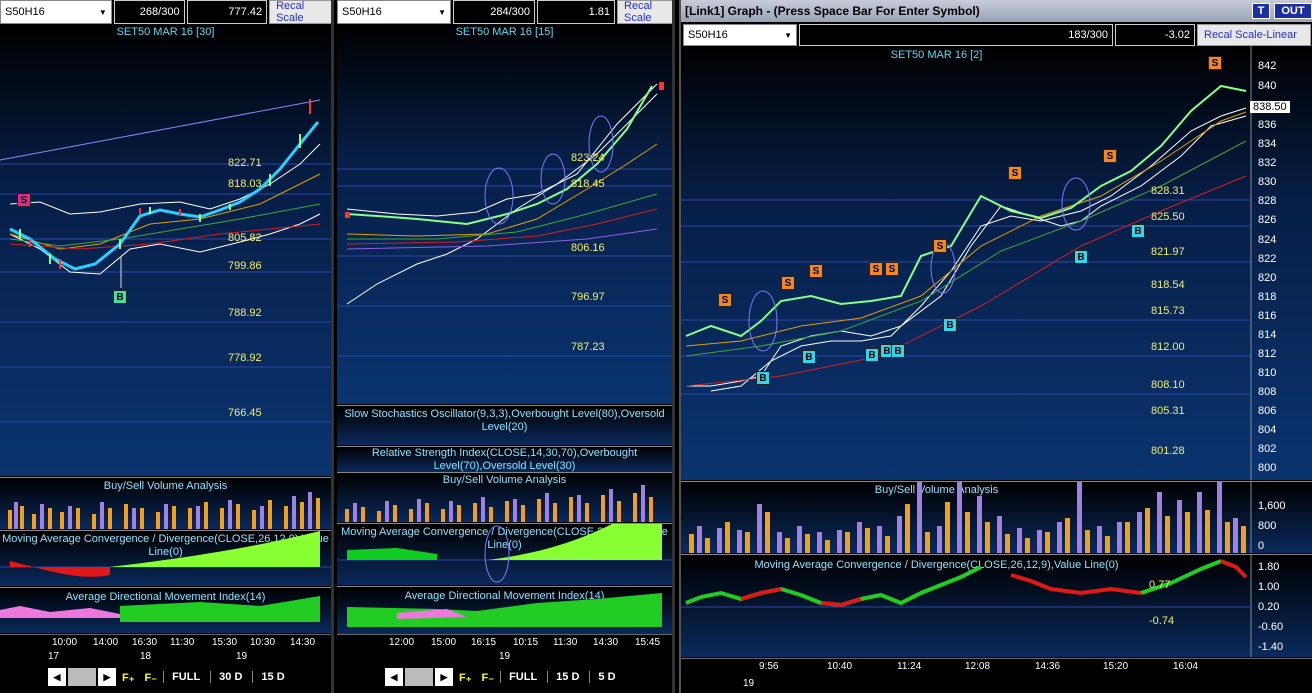 The width and height of the screenshot is (1312, 693). What do you see at coordinates (1168, 191) in the screenshot?
I see `level-label: 828.31` at bounding box center [1168, 191].